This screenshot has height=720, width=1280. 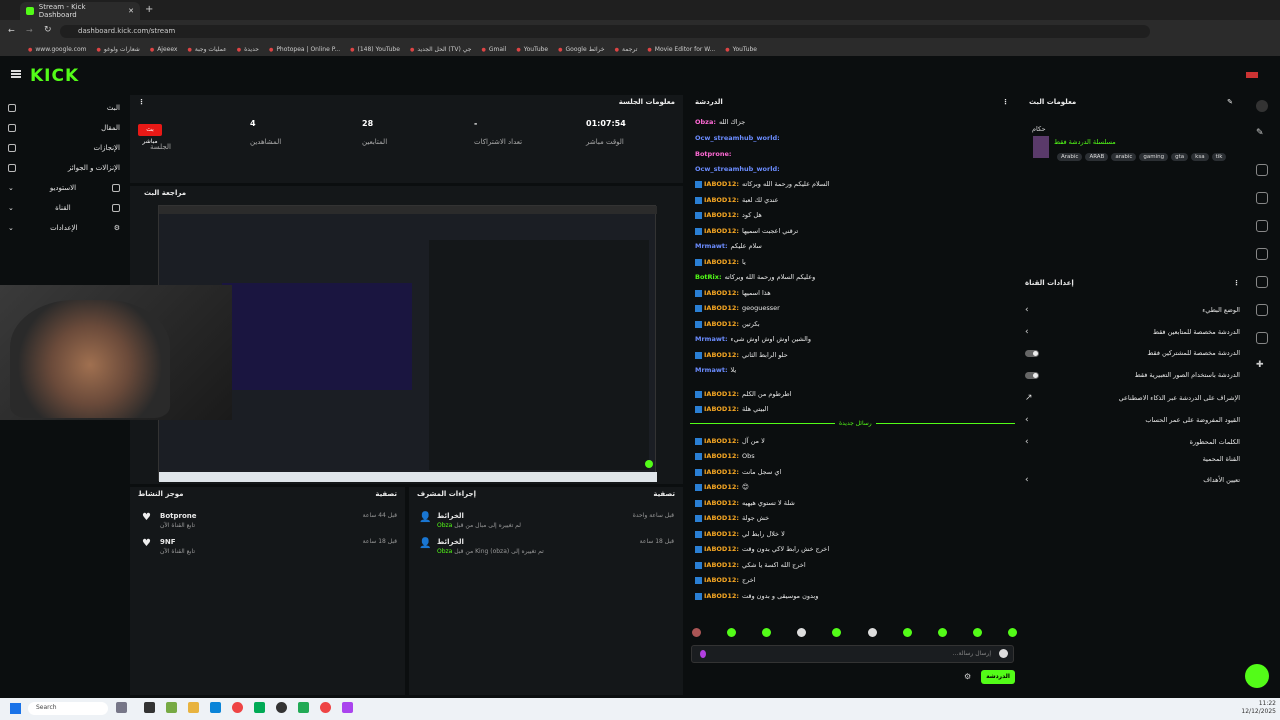 What do you see at coordinates (54, 76) in the screenshot?
I see `kick-logo: KICK` at bounding box center [54, 76].